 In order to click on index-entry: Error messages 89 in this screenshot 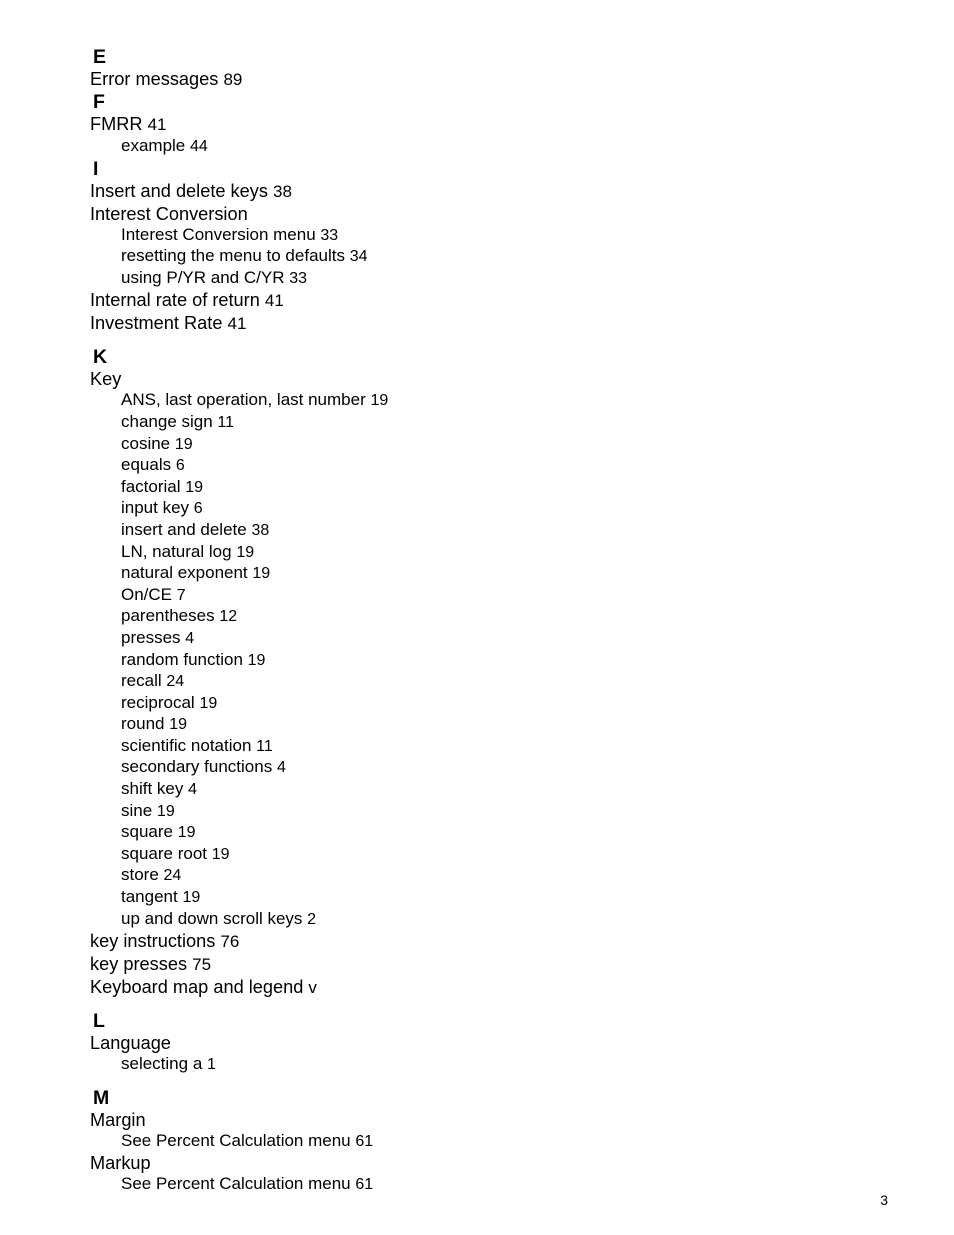, I will do `click(440, 79)`.